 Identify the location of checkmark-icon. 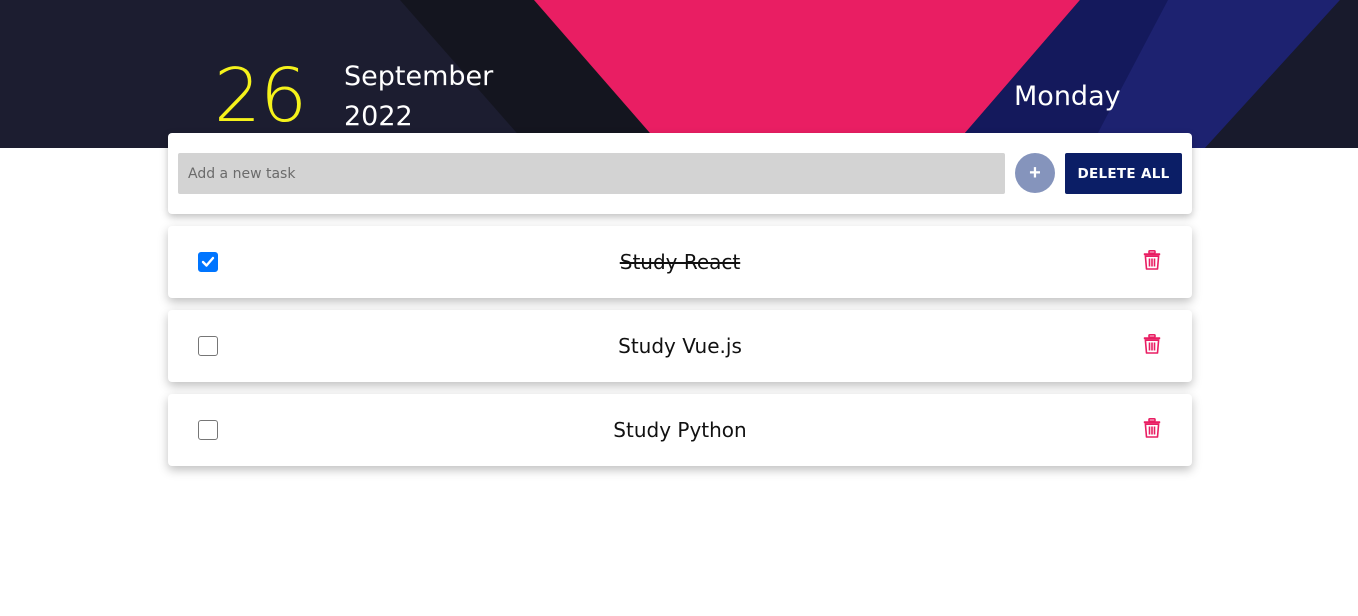
(208, 261).